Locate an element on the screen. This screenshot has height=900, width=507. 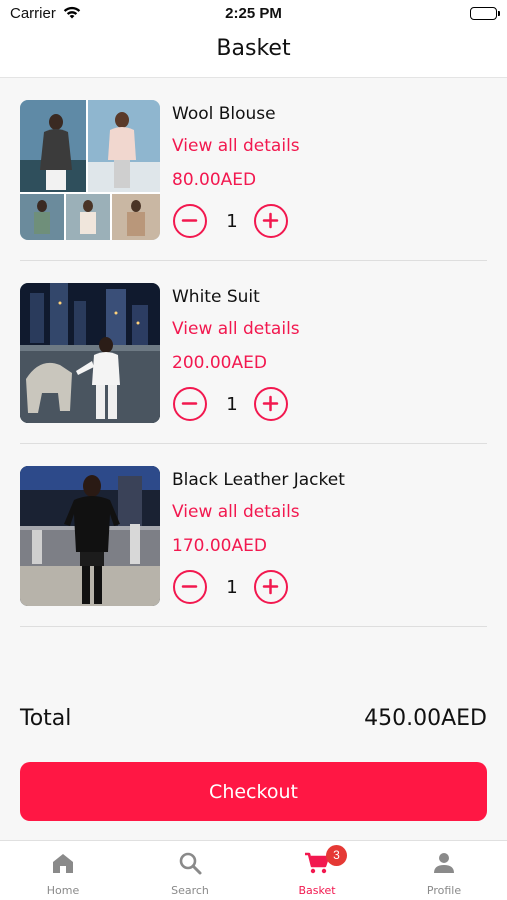
tab-label: Basket is located at coordinates (317, 890).